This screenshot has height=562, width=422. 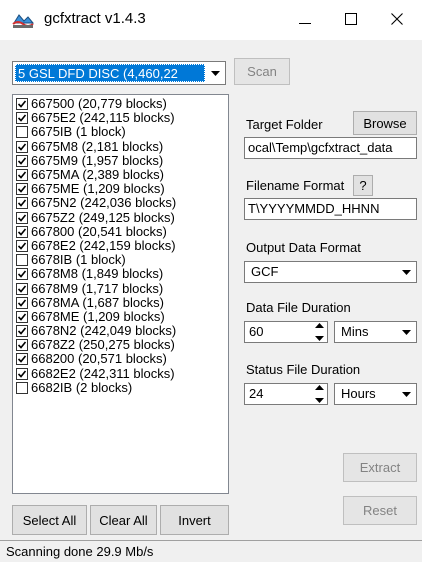 I want to click on list-item: 6678IB (1 block), so click(x=122, y=260).